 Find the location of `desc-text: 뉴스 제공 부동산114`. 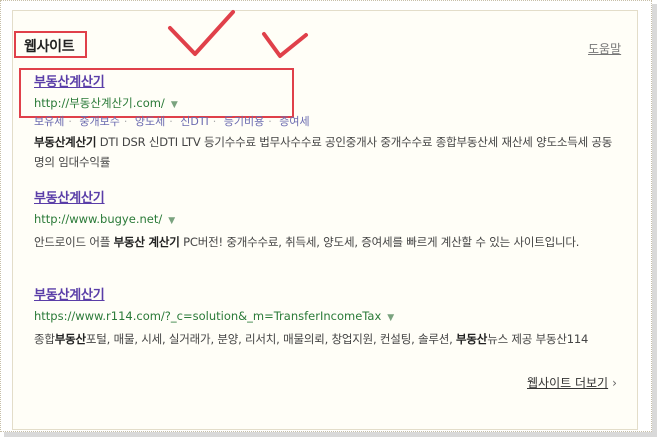

desc-text: 뉴스 제공 부동산114 is located at coordinates (538, 339).